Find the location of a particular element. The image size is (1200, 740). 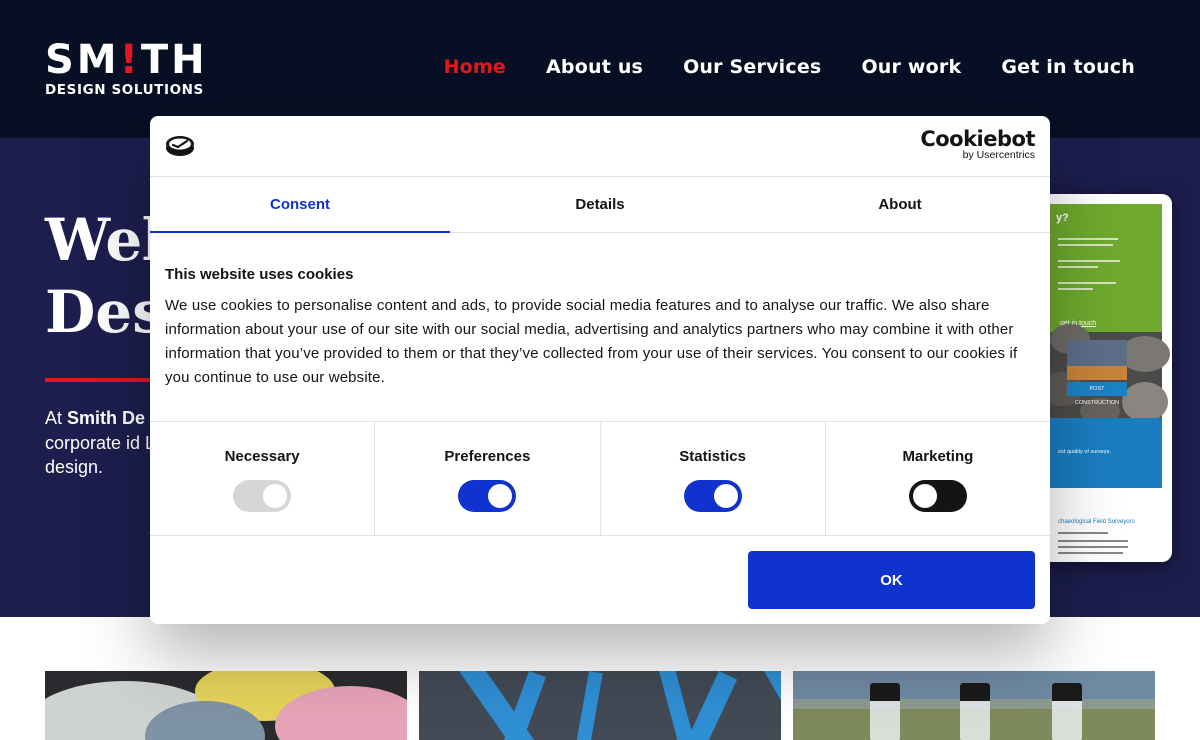

category-label: Marketing is located at coordinates (938, 456).